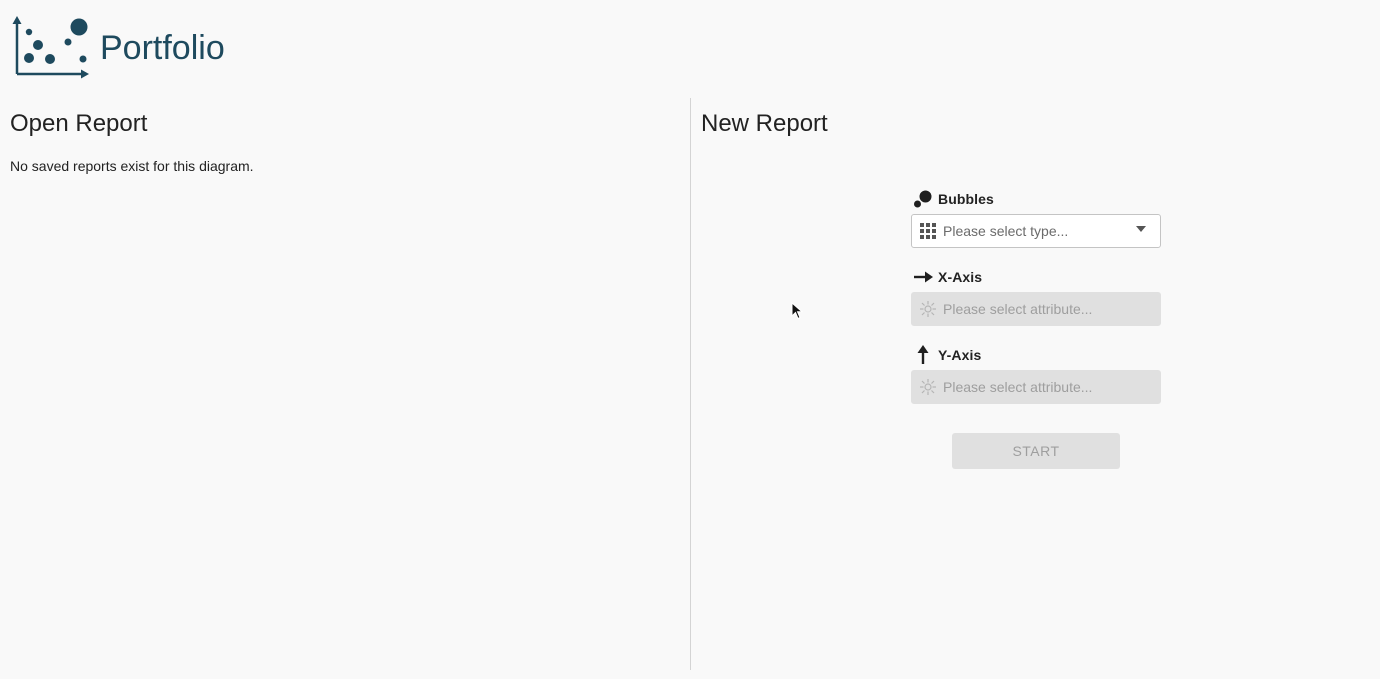  Describe the element at coordinates (764, 123) in the screenshot. I see `new-report-title: New Report` at that location.